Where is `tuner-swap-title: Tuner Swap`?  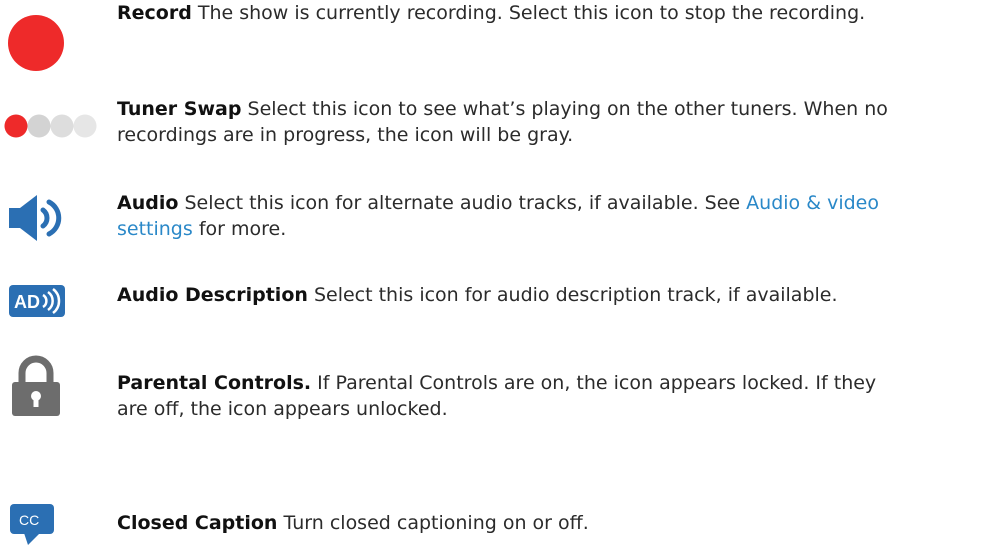
tuner-swap-title: Tuner Swap is located at coordinates (179, 109).